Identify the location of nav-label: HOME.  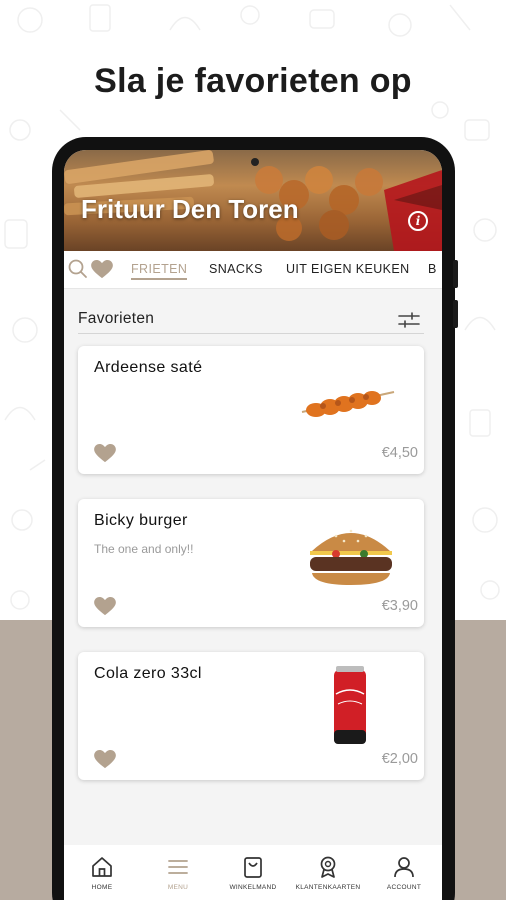
(102, 887).